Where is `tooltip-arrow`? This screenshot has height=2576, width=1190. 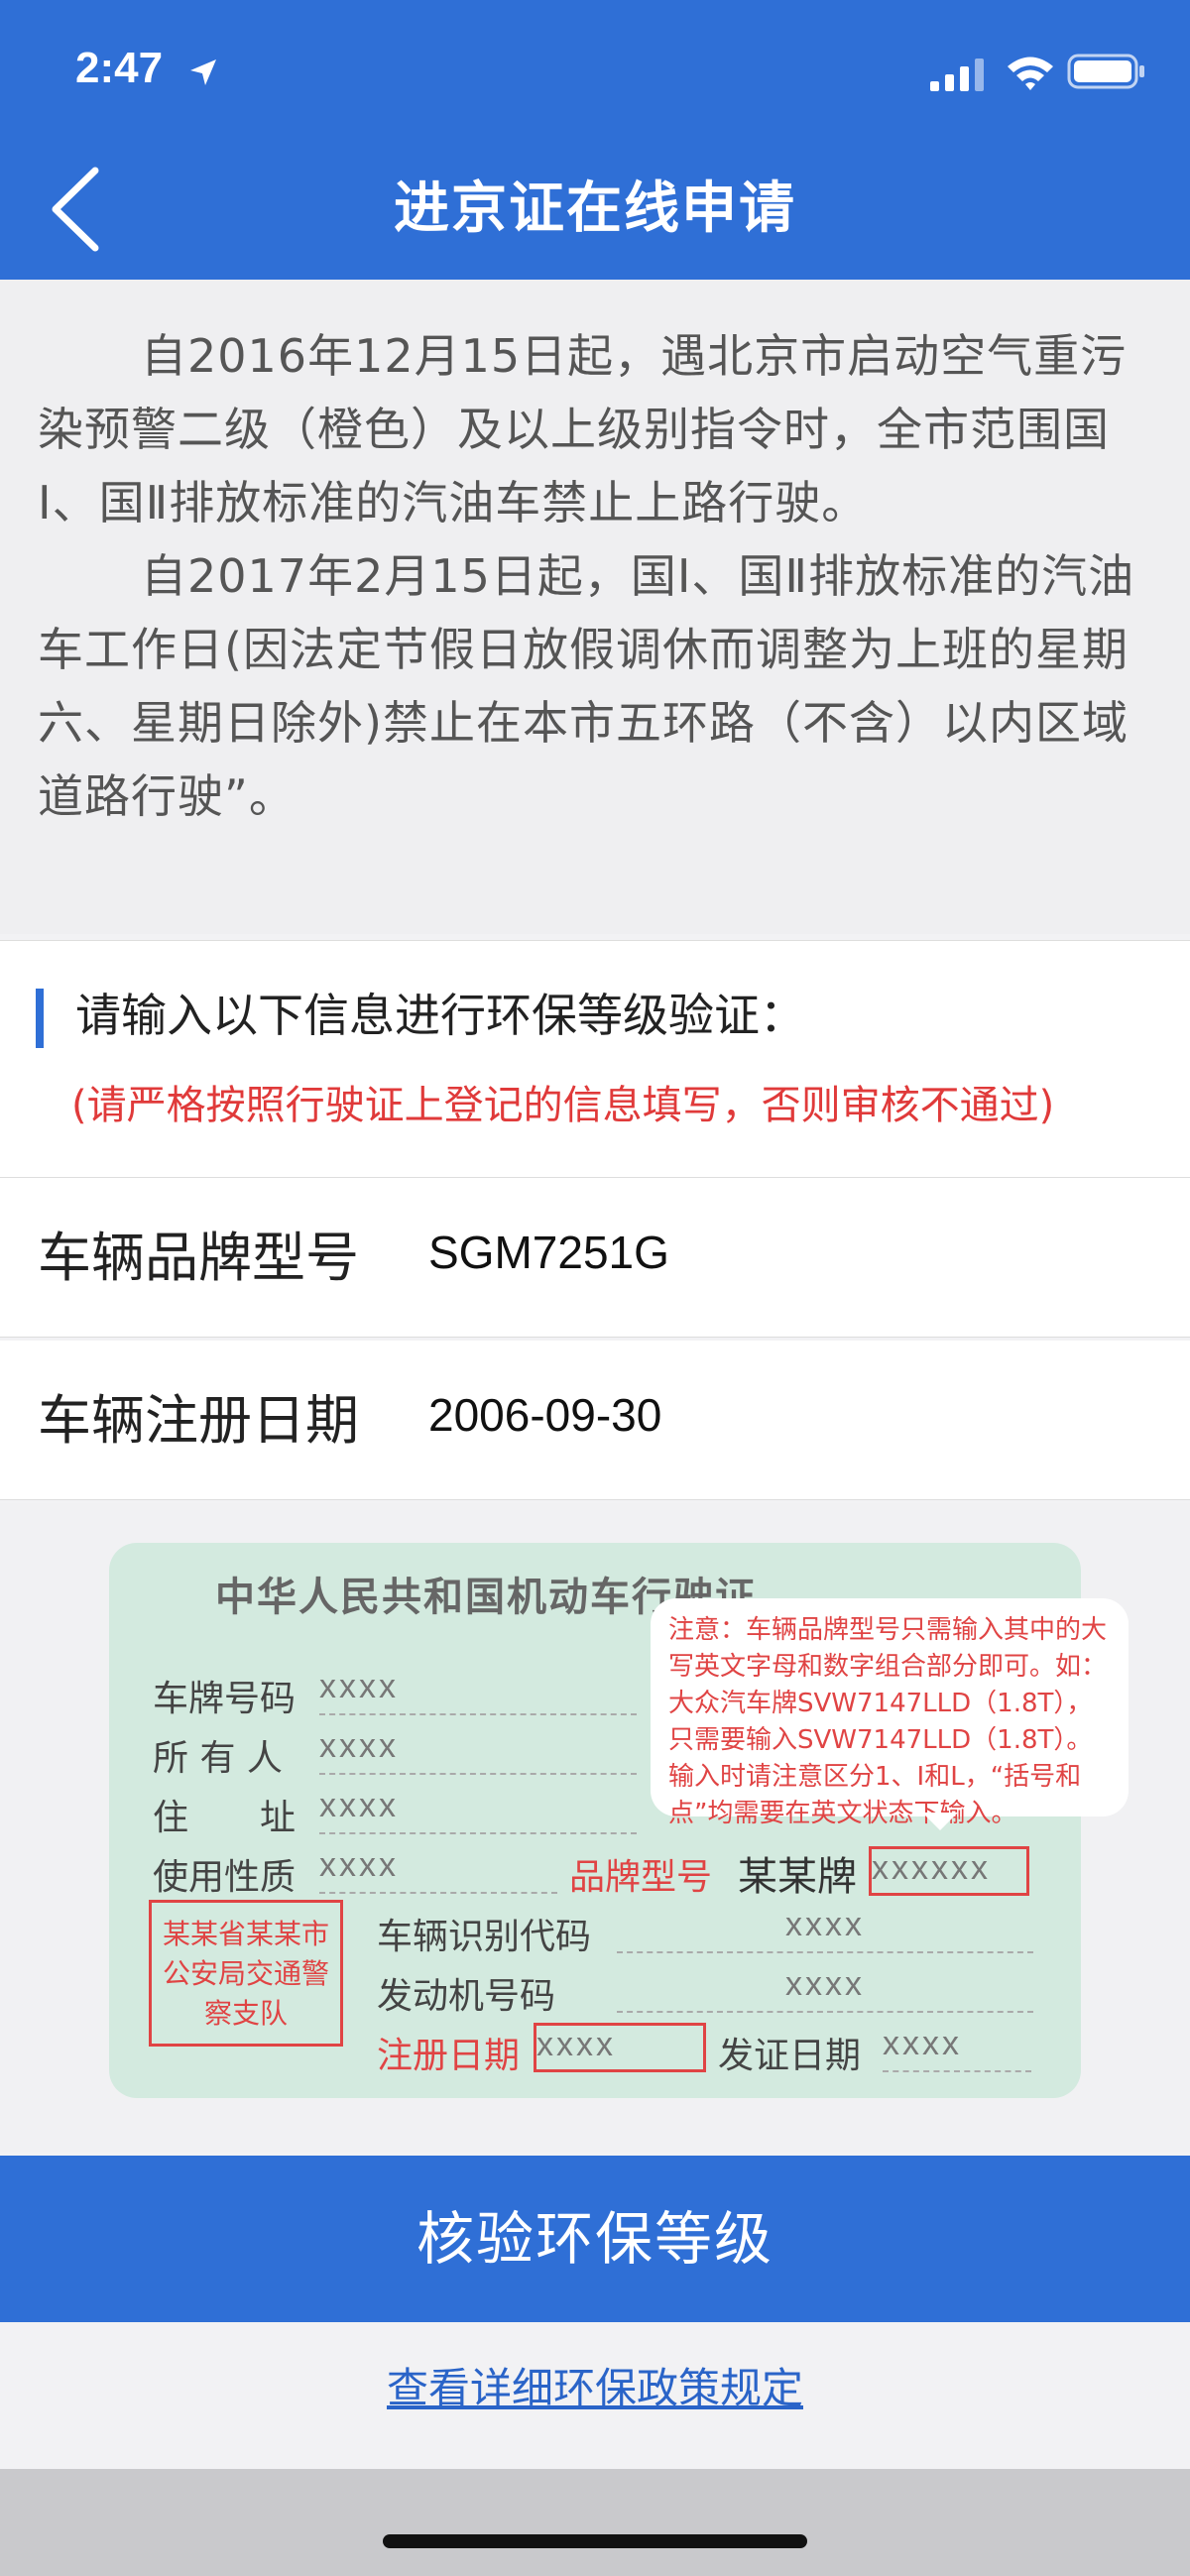
tooltip-arrow is located at coordinates (940, 1822).